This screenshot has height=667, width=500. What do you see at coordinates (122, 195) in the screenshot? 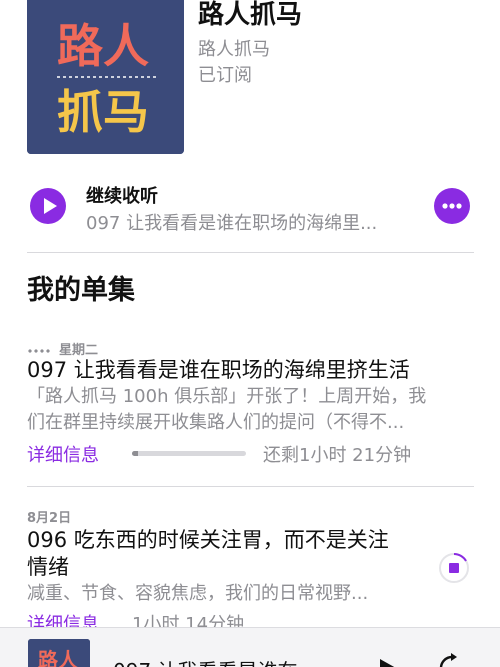
I see `continue-label: 继续收听` at bounding box center [122, 195].